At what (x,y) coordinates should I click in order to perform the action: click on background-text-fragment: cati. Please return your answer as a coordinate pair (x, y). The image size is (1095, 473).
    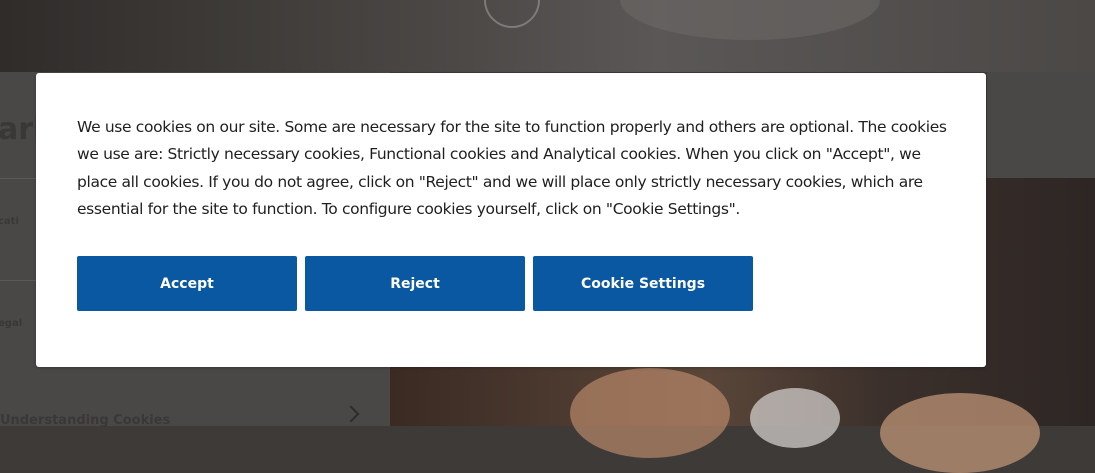
    Looking at the image, I should click on (9, 221).